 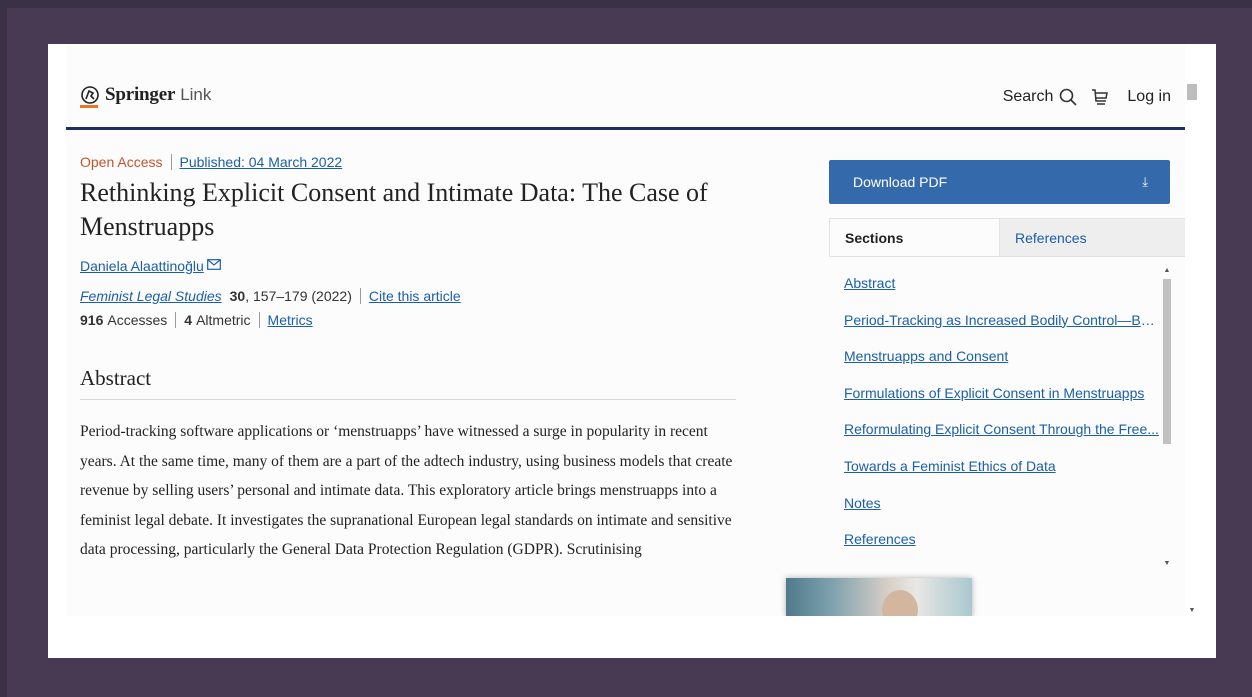 What do you see at coordinates (1192, 349) in the screenshot?
I see `page-scrollbar: ▼` at bounding box center [1192, 349].